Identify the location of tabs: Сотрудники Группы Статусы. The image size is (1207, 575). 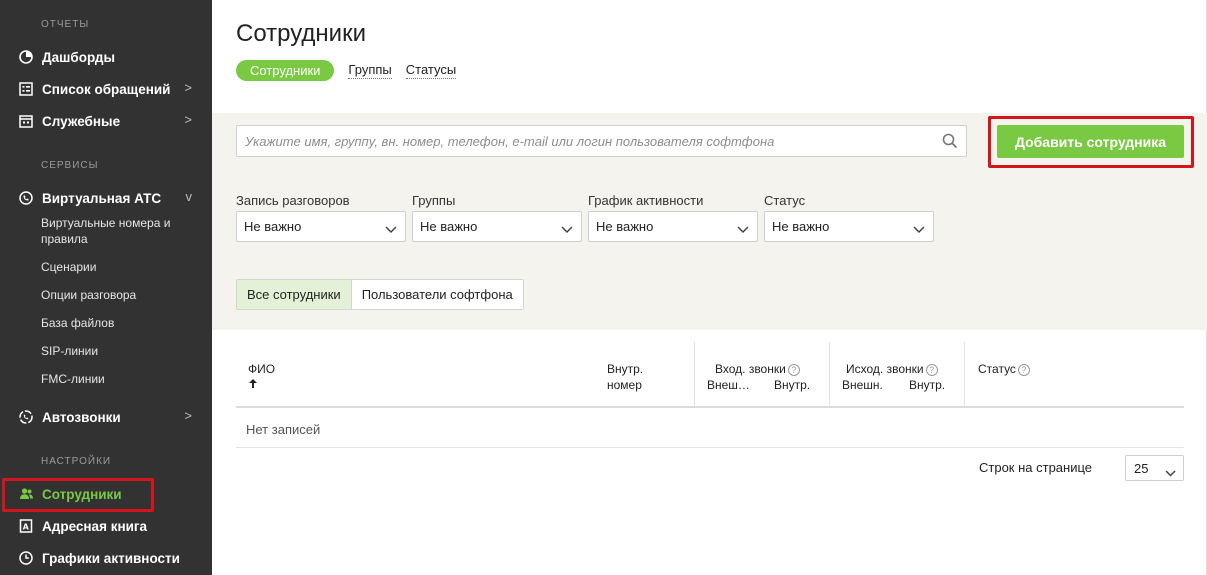
(353, 70).